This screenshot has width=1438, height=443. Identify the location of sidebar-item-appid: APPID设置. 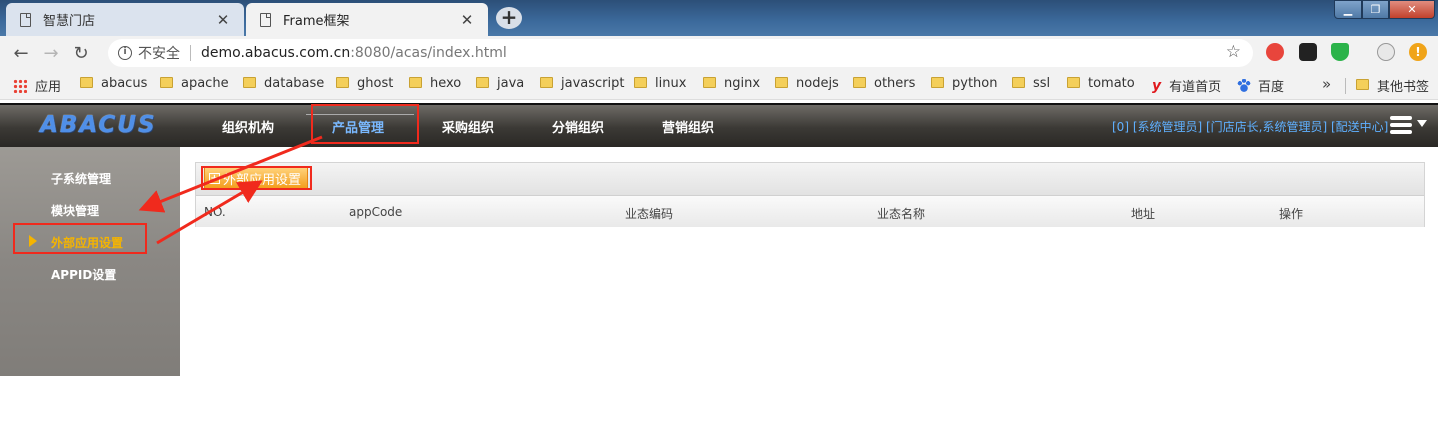
(83, 274).